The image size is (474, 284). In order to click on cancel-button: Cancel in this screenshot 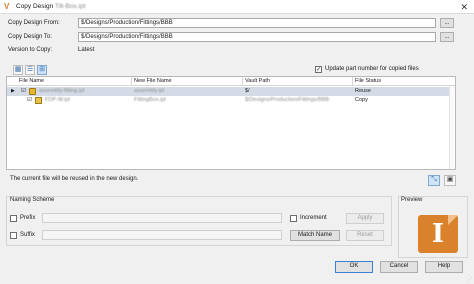, I will do `click(399, 267)`.